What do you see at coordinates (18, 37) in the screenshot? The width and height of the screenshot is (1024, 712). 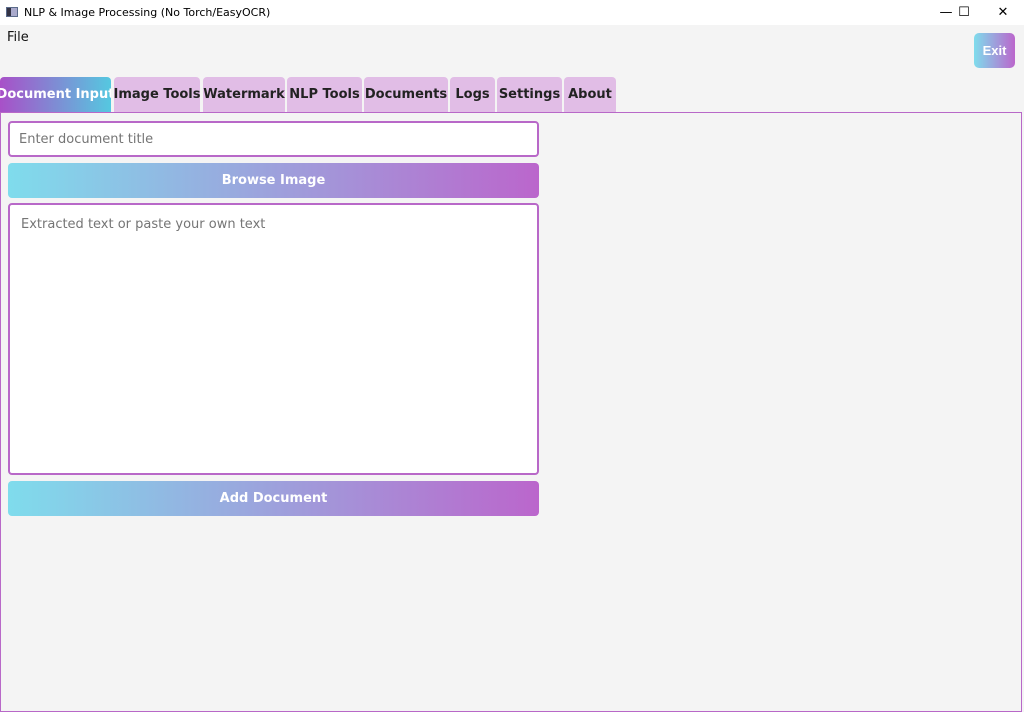 I see `menu-file: File` at bounding box center [18, 37].